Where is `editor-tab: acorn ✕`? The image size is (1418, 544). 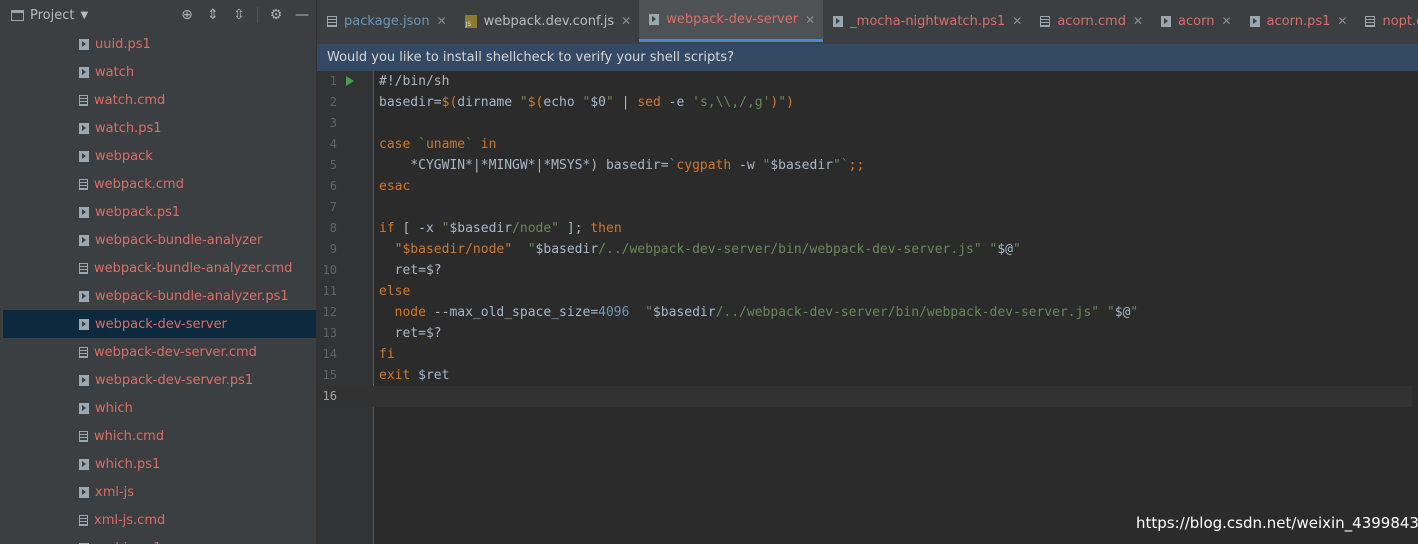
editor-tab: acorn ✕ is located at coordinates (1195, 21).